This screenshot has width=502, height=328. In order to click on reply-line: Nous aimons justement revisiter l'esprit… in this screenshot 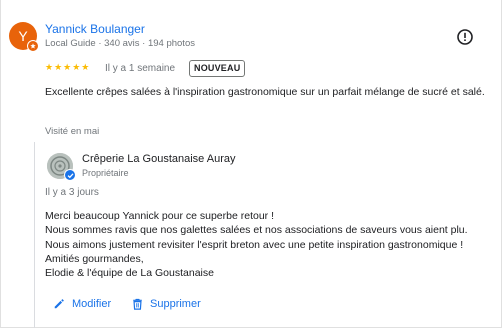, I will do `click(254, 244)`.